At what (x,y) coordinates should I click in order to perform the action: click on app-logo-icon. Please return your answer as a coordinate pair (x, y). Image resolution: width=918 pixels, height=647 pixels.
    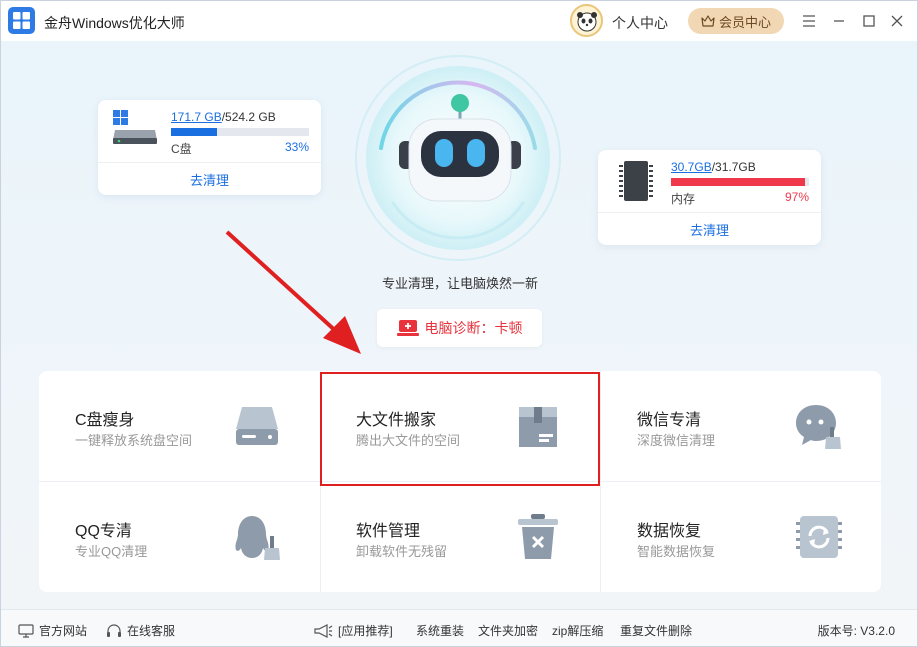
    Looking at the image, I should click on (21, 20).